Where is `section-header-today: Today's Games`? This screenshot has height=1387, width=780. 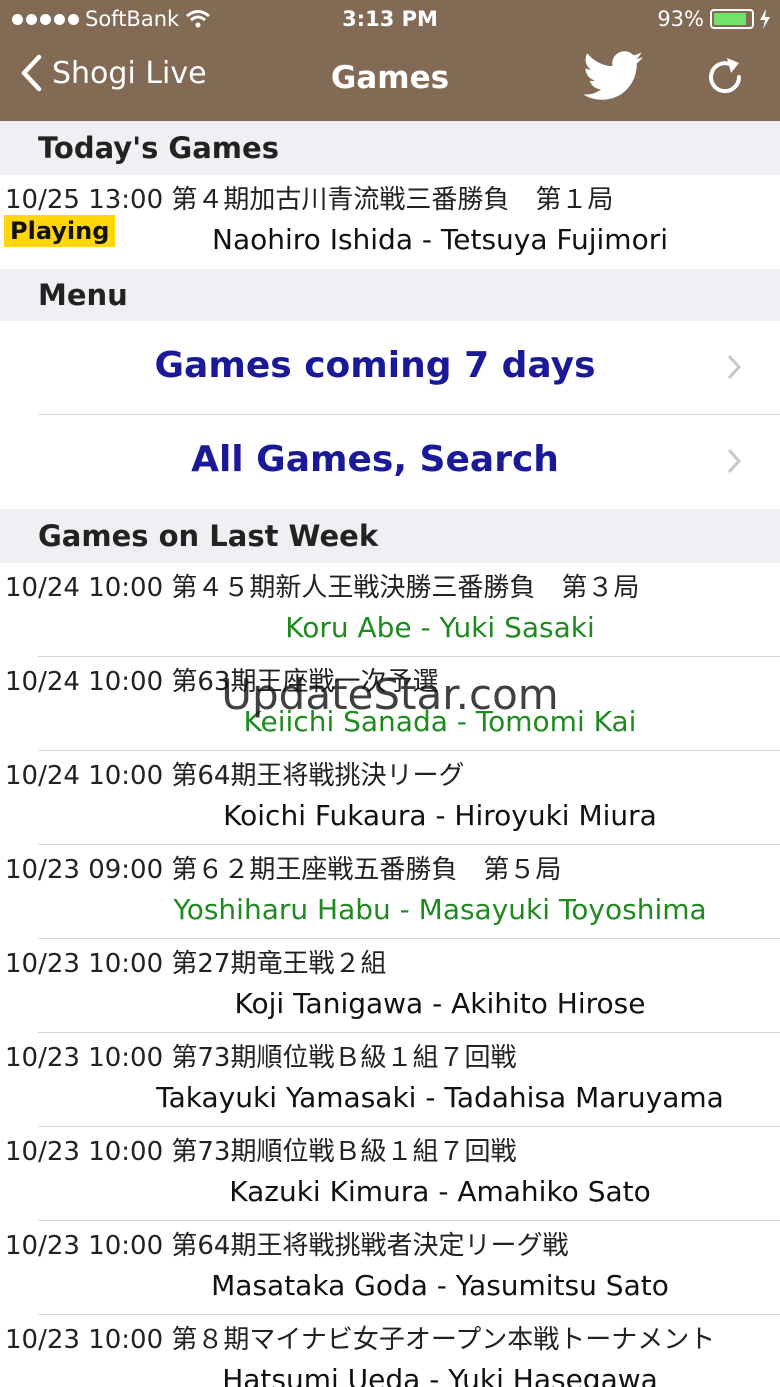 section-header-today: Today's Games is located at coordinates (390, 148).